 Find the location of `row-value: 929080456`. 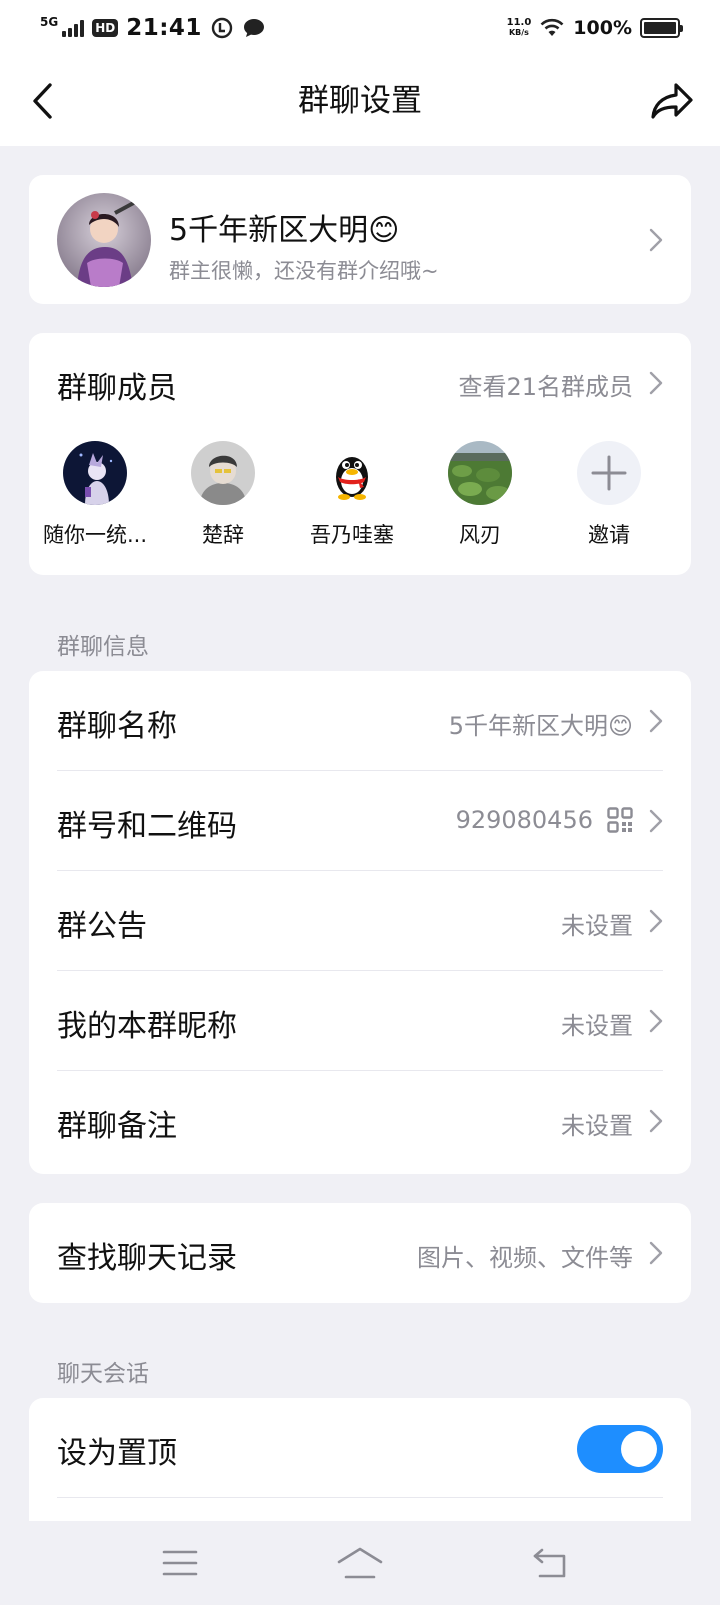

row-value: 929080456 is located at coordinates (524, 820).